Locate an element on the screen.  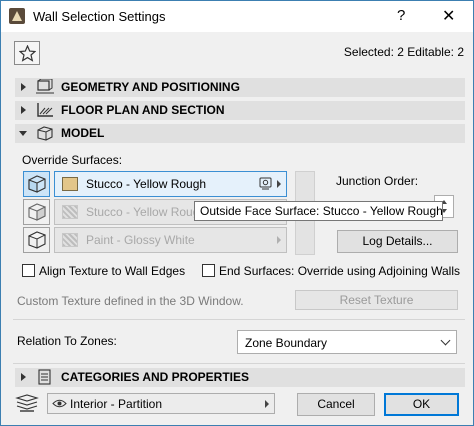
relation-zones-label: Relation To Zones: is located at coordinates (67, 341).